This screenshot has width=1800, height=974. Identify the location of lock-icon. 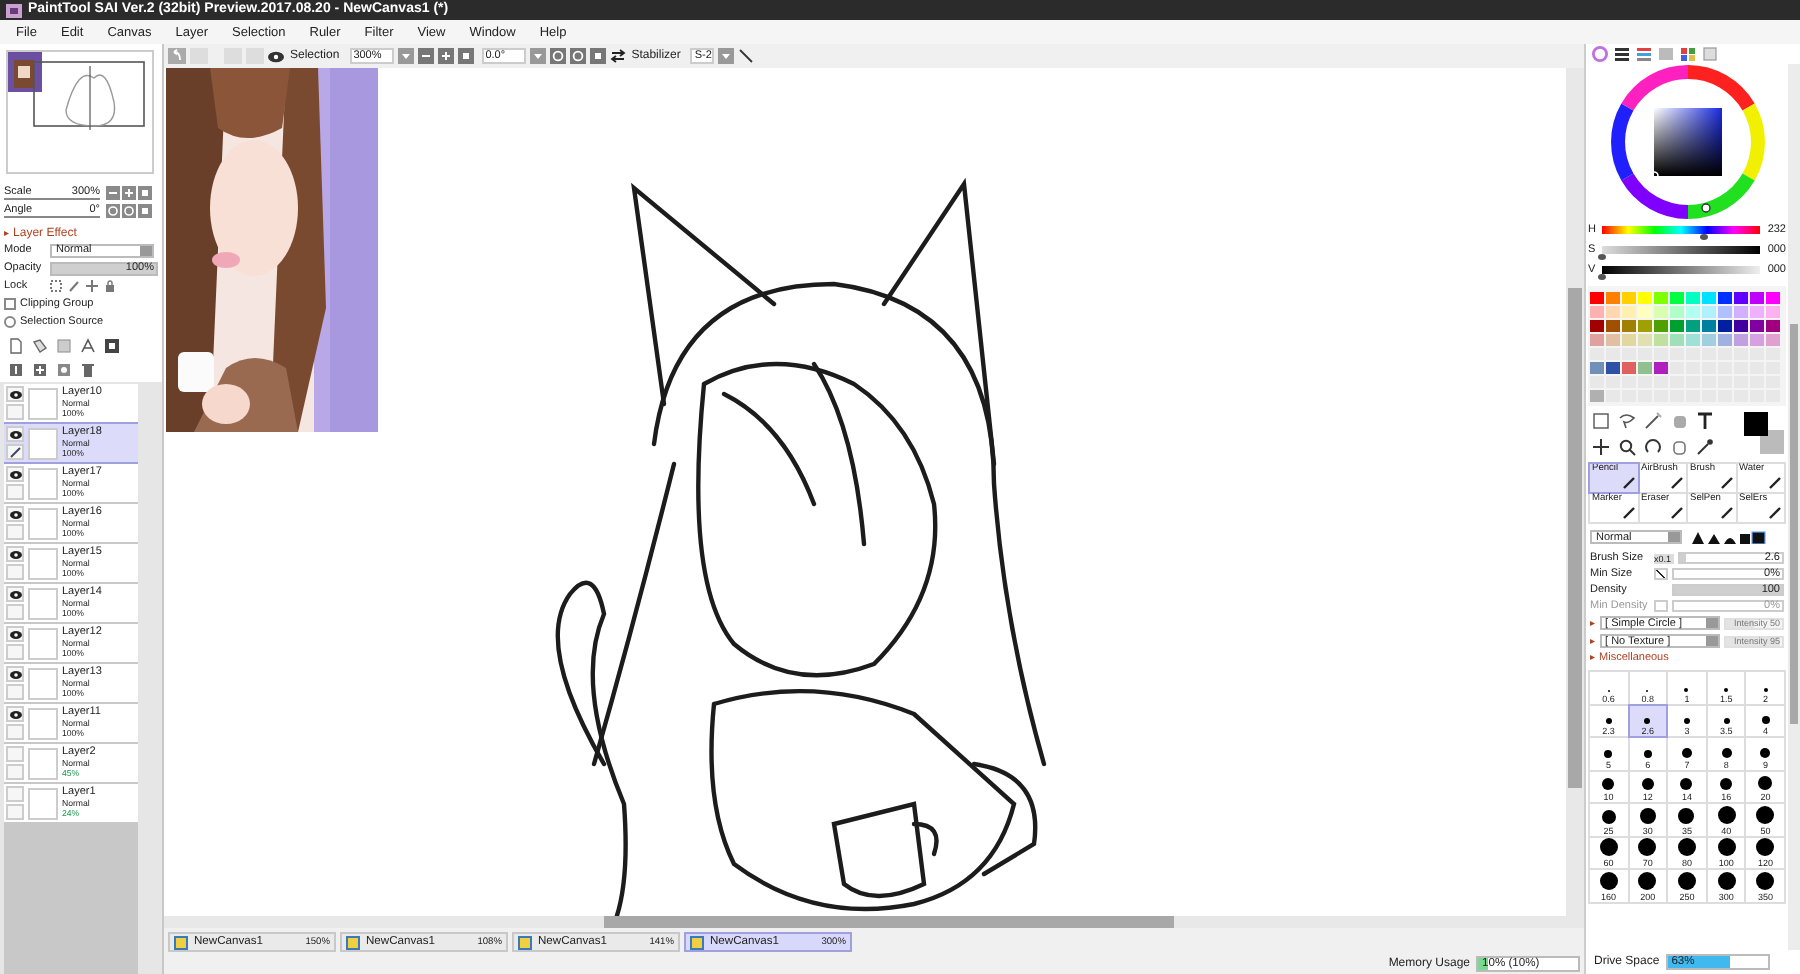
(110, 286).